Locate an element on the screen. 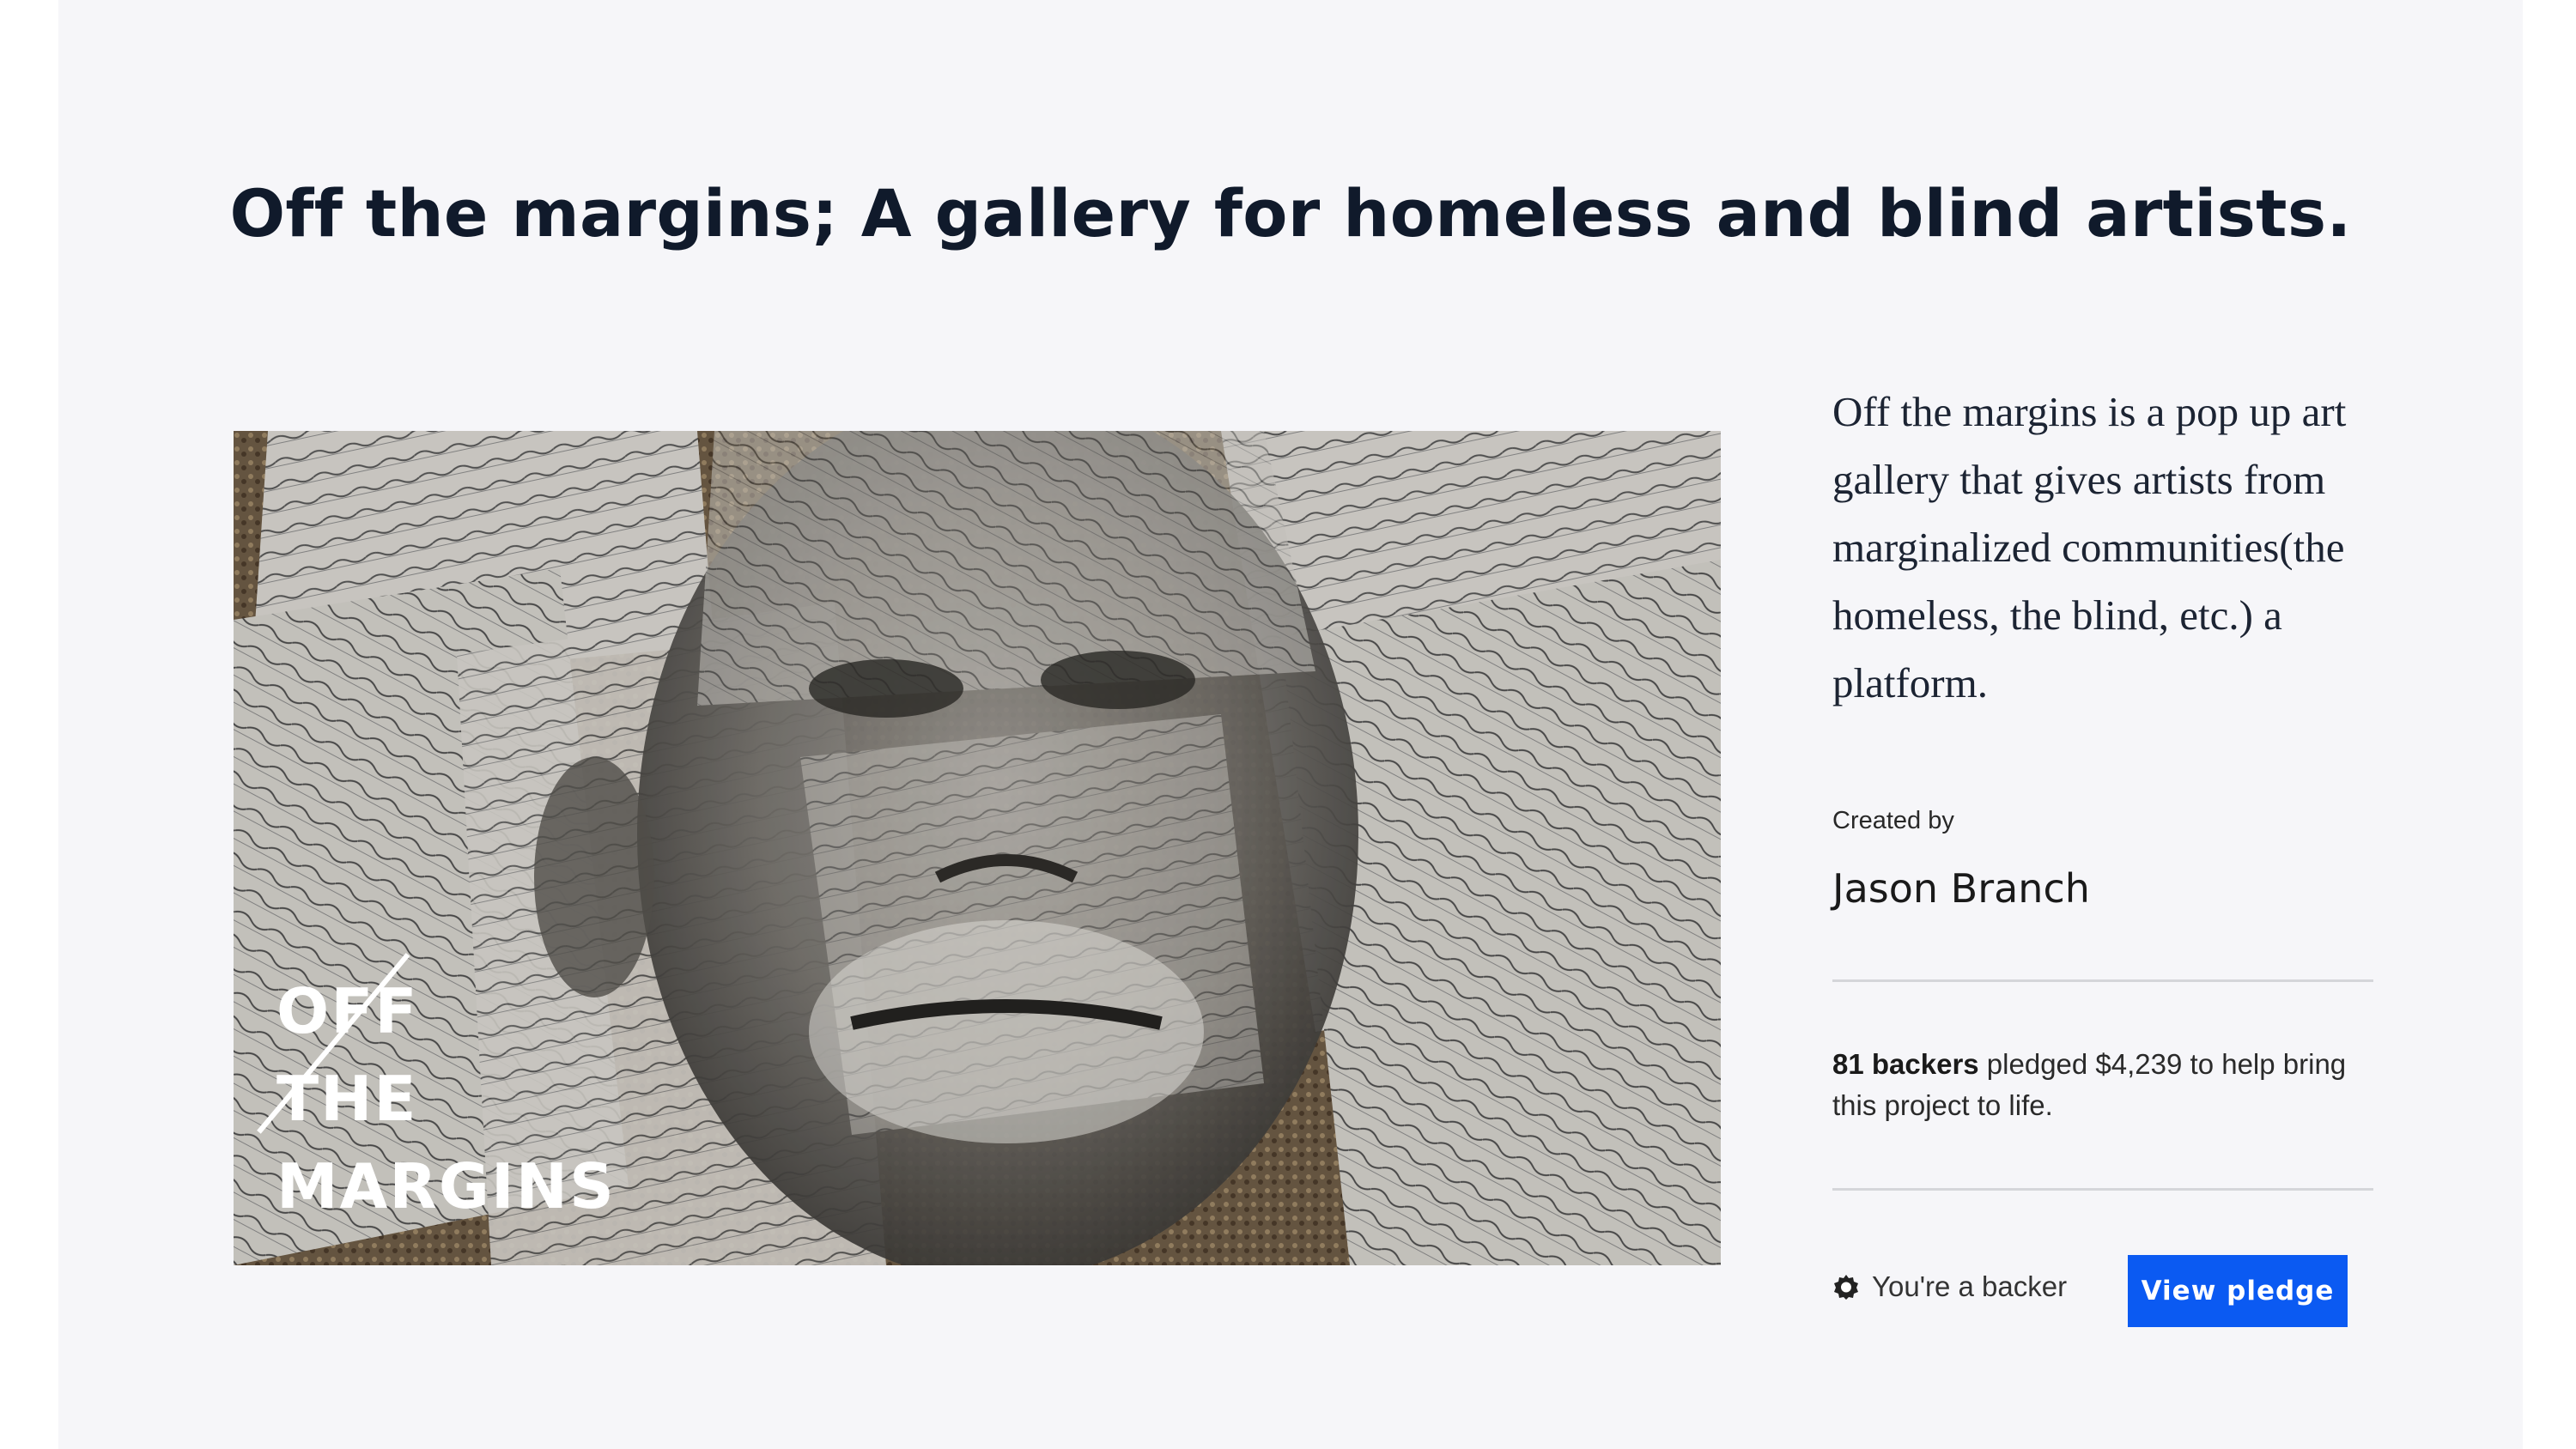 Image resolution: width=2576 pixels, height=1449 pixels. check-badge-icon is located at coordinates (1846, 1286).